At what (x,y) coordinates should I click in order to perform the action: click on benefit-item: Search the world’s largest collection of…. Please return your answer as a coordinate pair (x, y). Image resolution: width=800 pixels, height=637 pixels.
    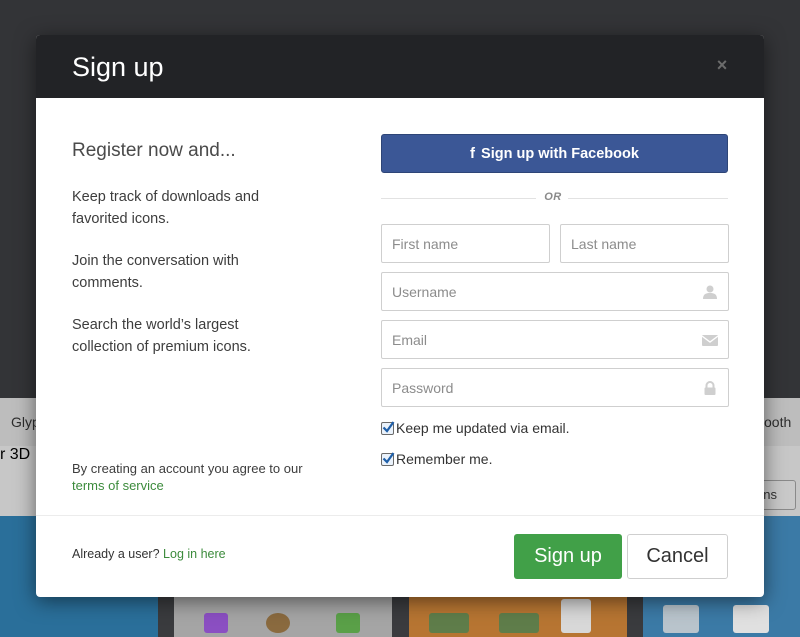
    Looking at the image, I should click on (161, 336).